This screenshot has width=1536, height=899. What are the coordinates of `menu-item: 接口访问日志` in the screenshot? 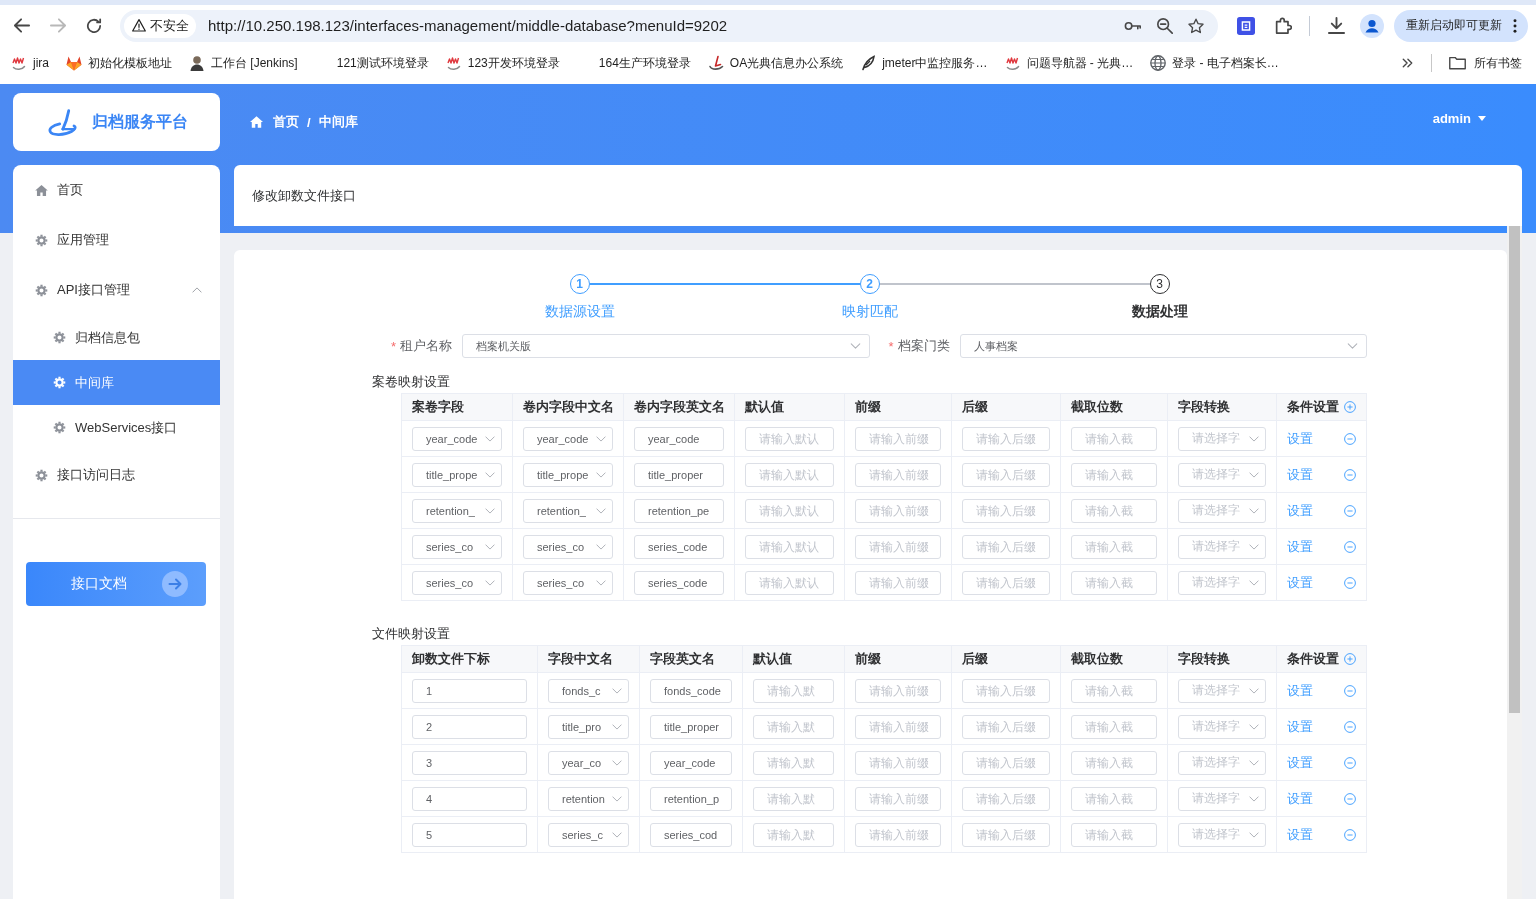 It's located at (116, 475).